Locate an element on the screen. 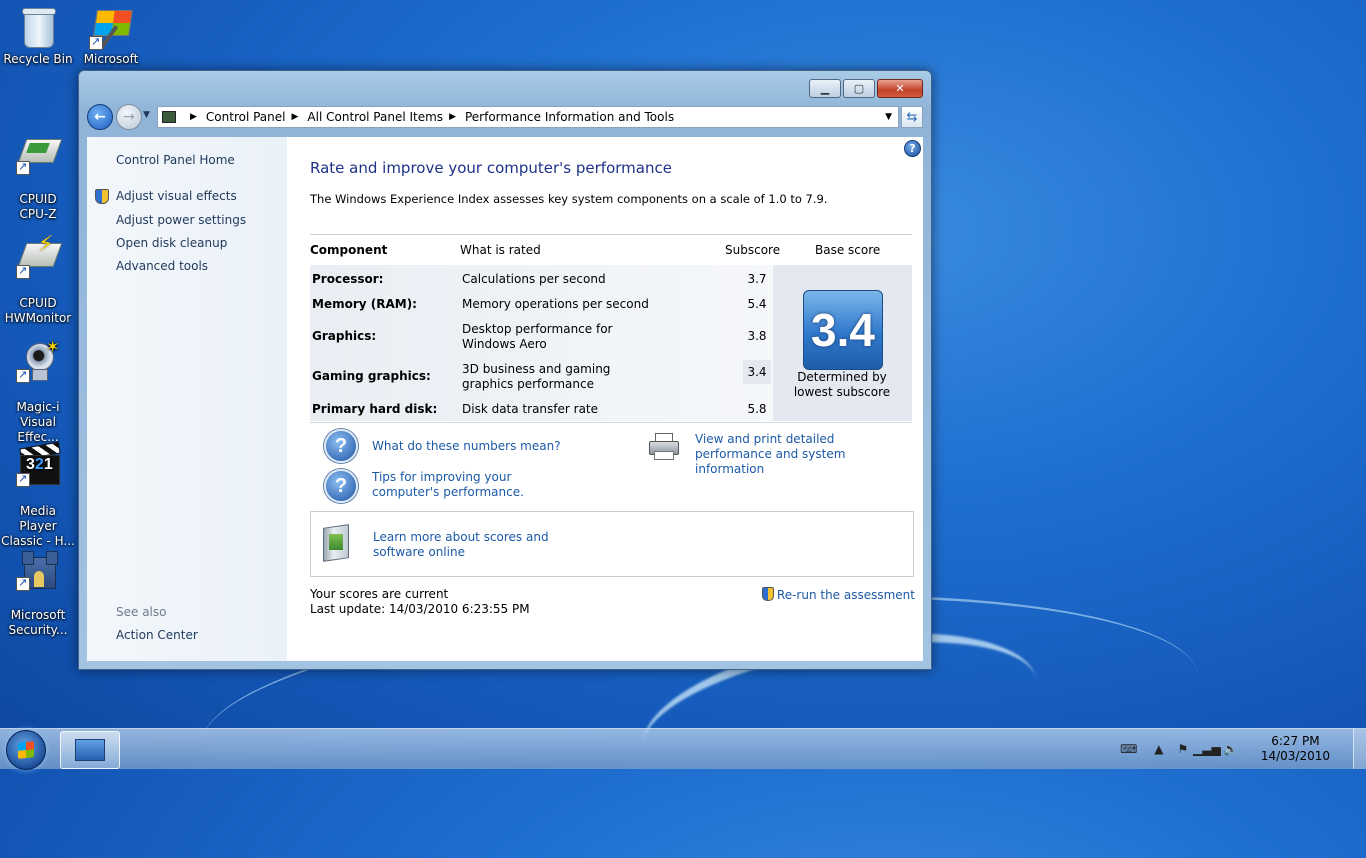 The image size is (1366, 858). software-box-icon is located at coordinates (337, 543).